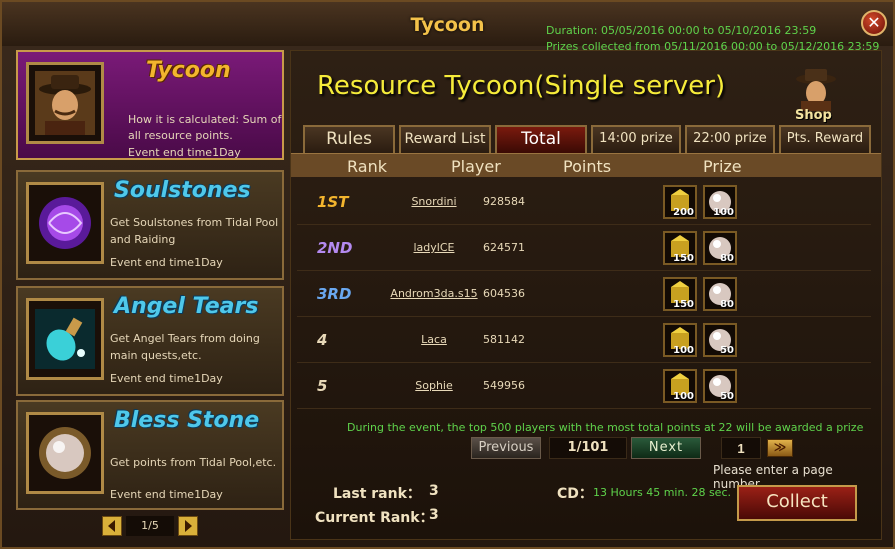  What do you see at coordinates (825, 139) in the screenshot?
I see `tab-pts-reward: Pts. Reward` at bounding box center [825, 139].